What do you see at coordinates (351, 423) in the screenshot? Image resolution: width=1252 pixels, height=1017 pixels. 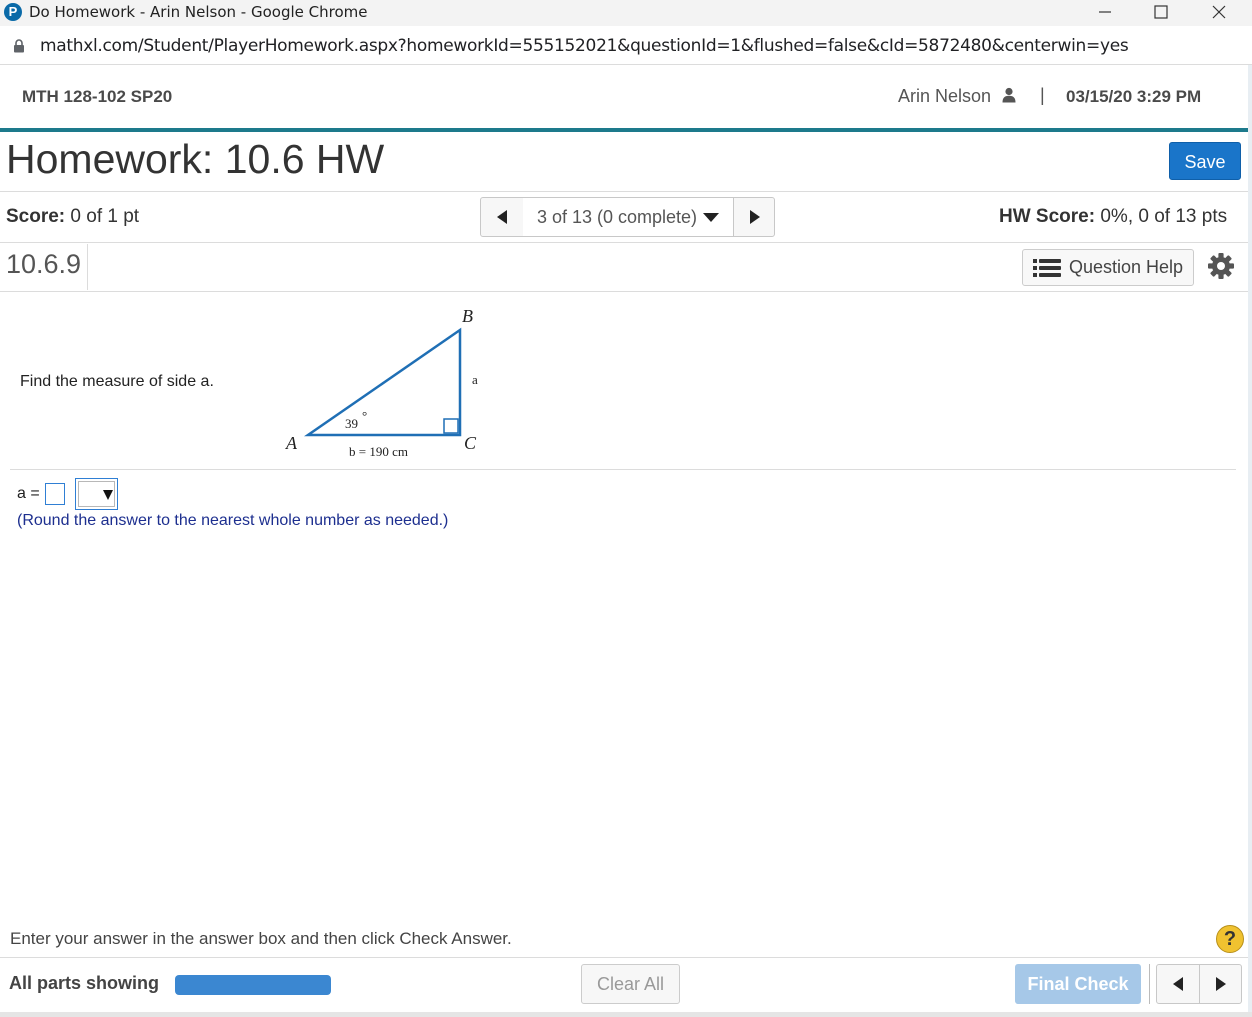 I see `angle-label: 39` at bounding box center [351, 423].